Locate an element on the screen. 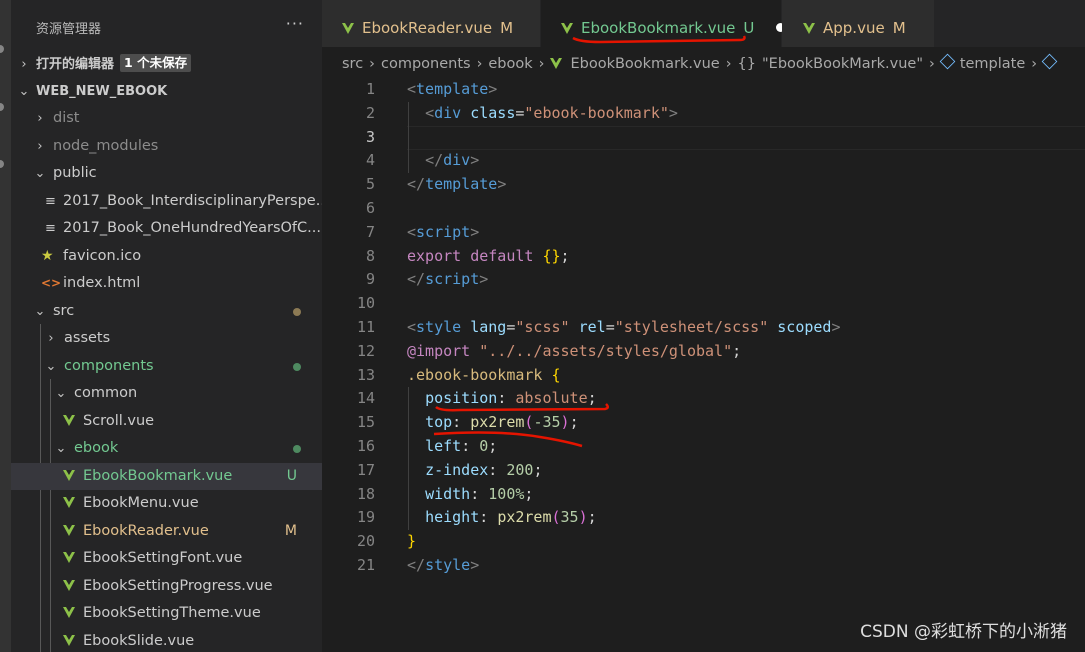 The width and height of the screenshot is (1085, 652). tree-file-setting-theme: EbookSettingTheme.vue is located at coordinates (166, 613).